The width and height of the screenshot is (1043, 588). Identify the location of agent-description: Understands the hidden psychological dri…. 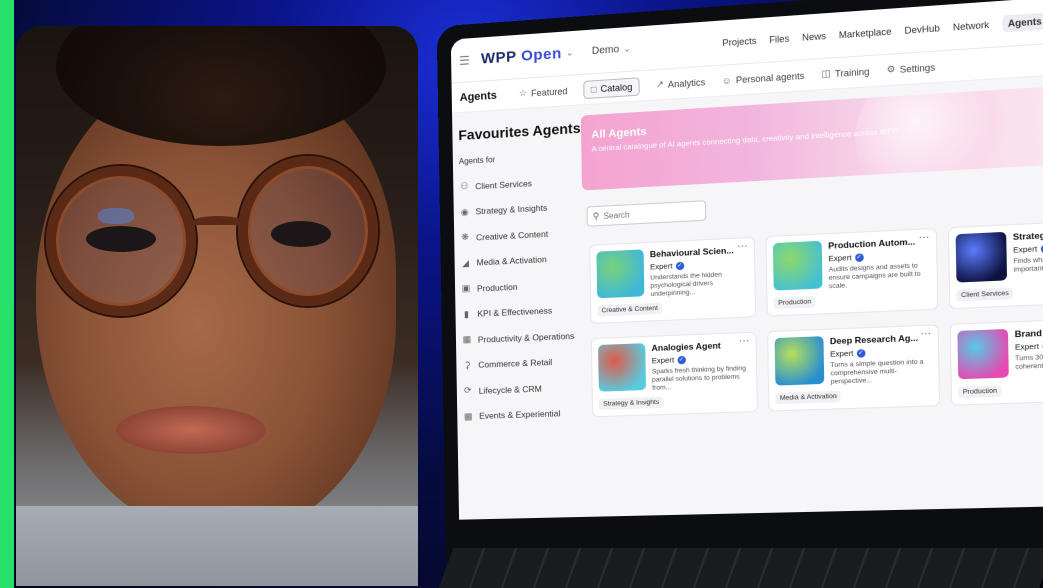
(686, 285).